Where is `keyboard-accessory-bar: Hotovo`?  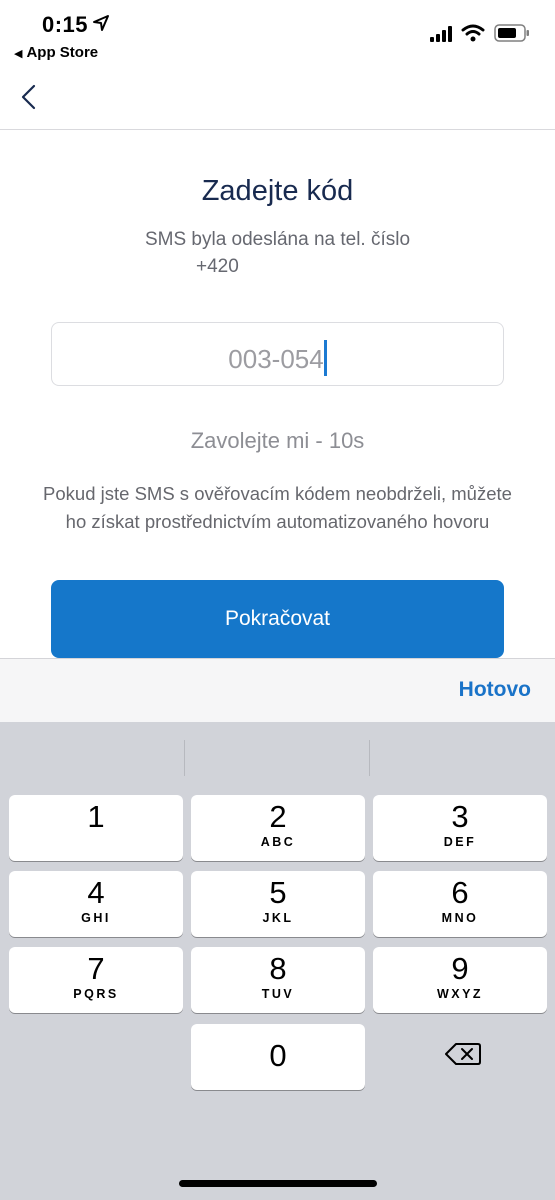
keyboard-accessory-bar: Hotovo is located at coordinates (277, 690).